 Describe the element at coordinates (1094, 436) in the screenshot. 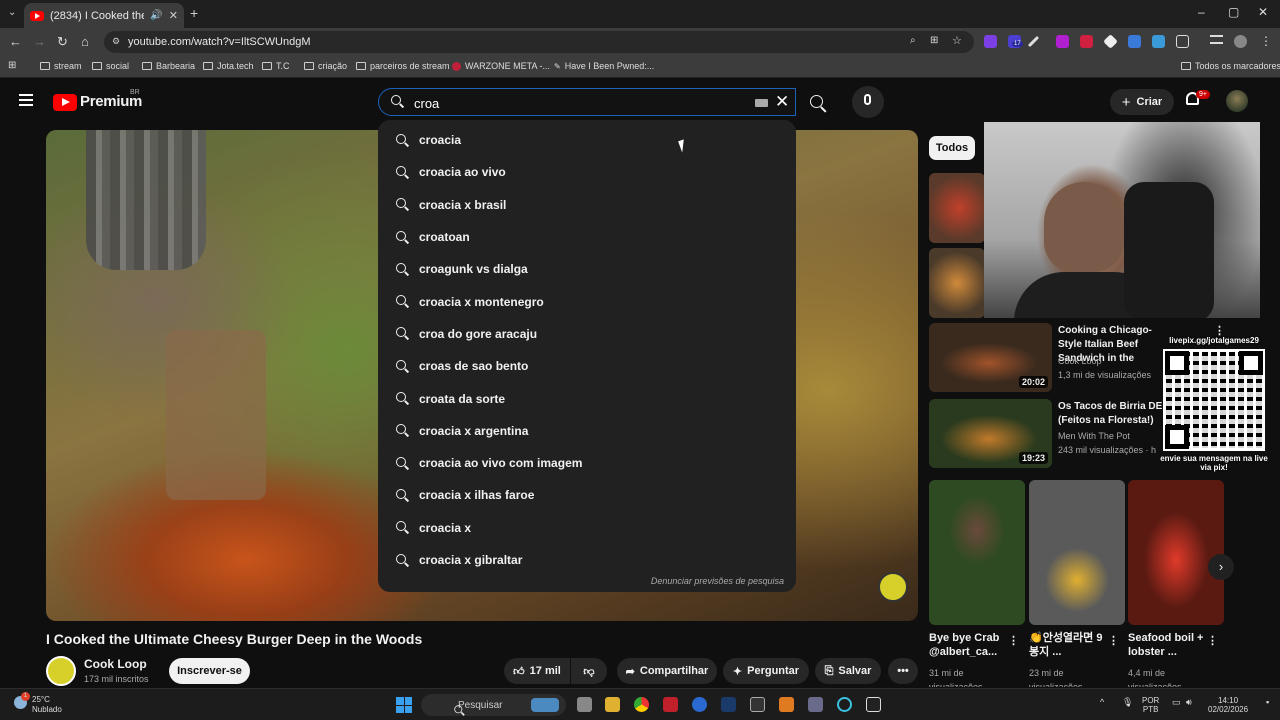

I see `related-video-channel: Men With The Pot` at that location.